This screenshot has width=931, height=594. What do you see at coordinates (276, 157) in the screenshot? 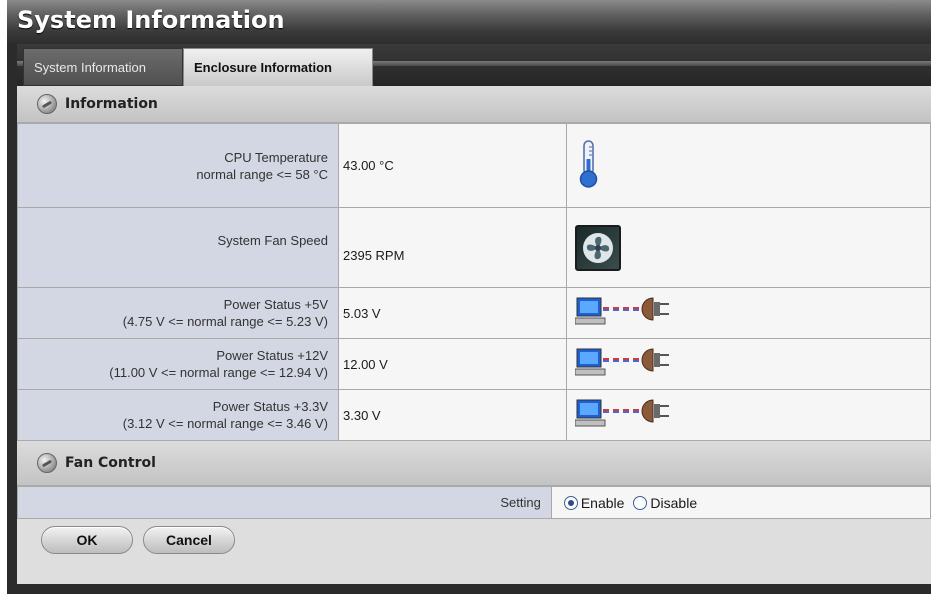
I see `cpu-temperature-label: CPU Temperature` at bounding box center [276, 157].